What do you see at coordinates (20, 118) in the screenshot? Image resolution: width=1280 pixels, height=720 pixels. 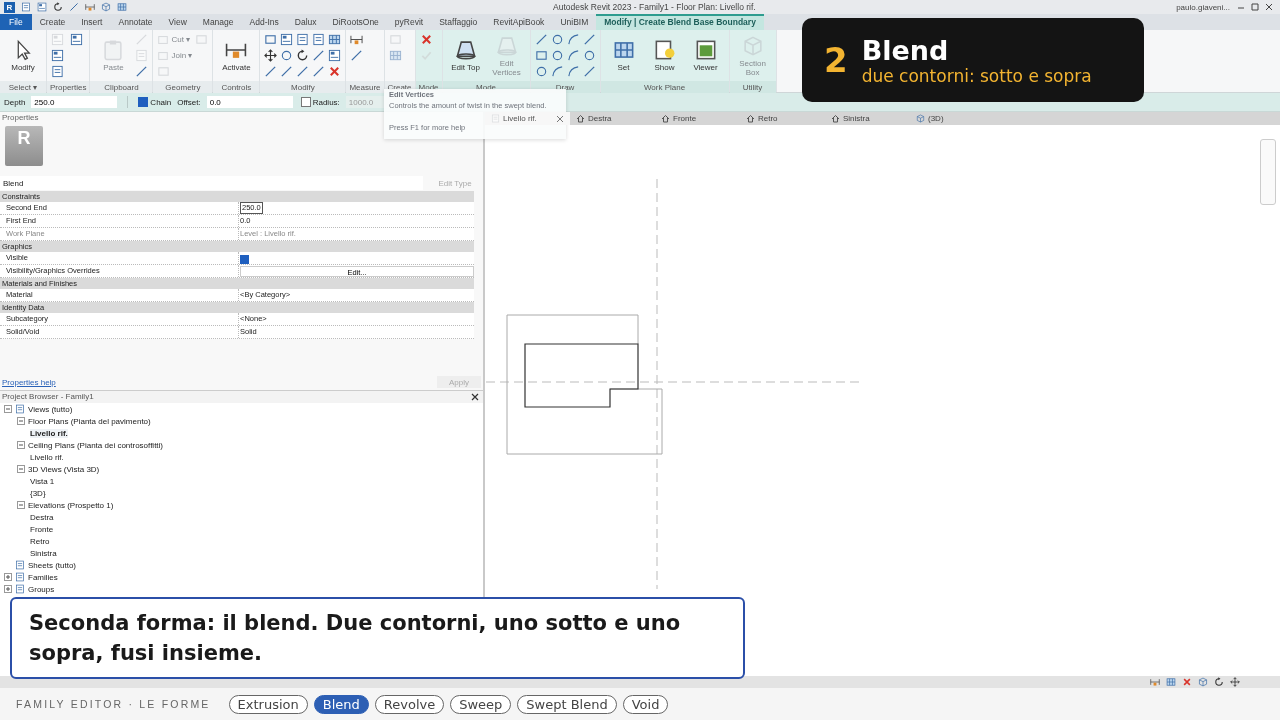 I see `panel-title: Properties` at bounding box center [20, 118].